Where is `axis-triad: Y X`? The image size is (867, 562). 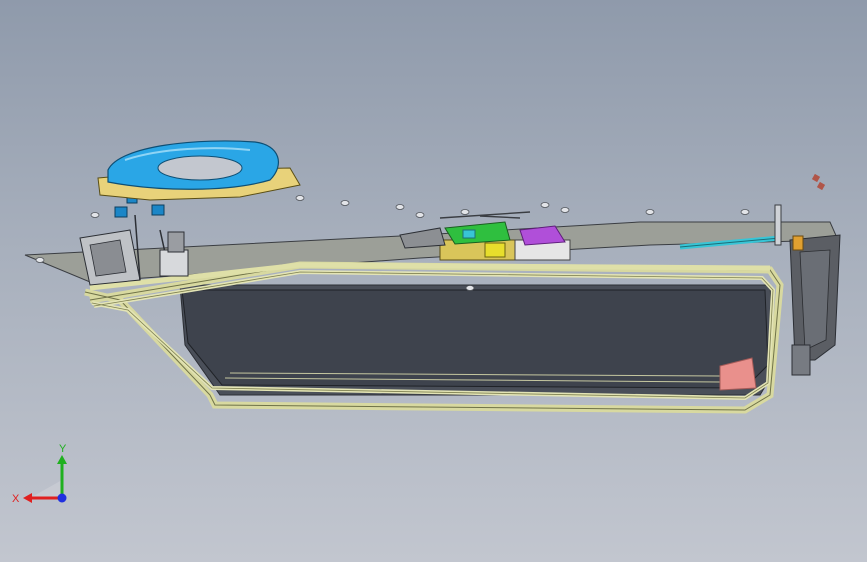
axis-triad: Y X is located at coordinates (39, 474).